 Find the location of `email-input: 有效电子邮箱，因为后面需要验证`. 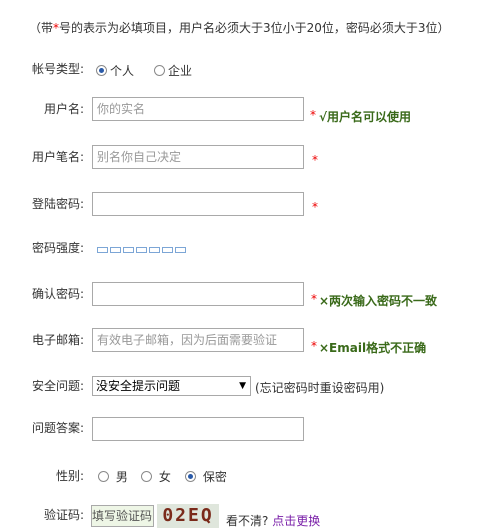

email-input: 有效电子邮箱，因为后面需要验证 is located at coordinates (198, 340).